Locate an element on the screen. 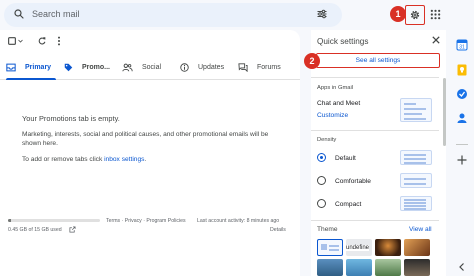  last-activity: Last account activity: 8 minutes ago is located at coordinates (238, 221).